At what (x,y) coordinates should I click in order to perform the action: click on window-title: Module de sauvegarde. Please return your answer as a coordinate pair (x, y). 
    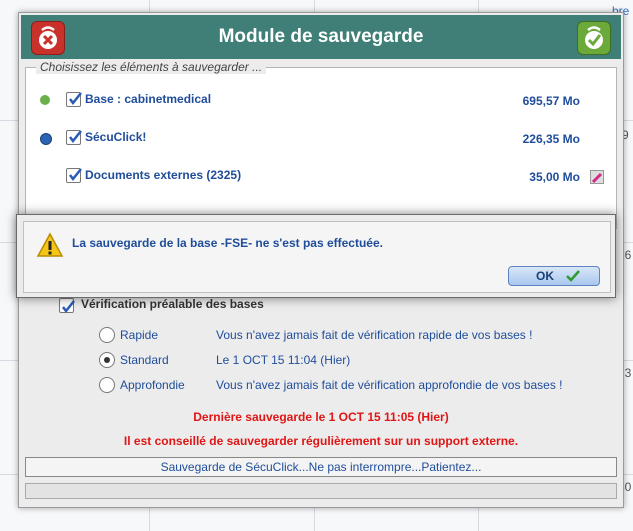
    Looking at the image, I should click on (321, 36).